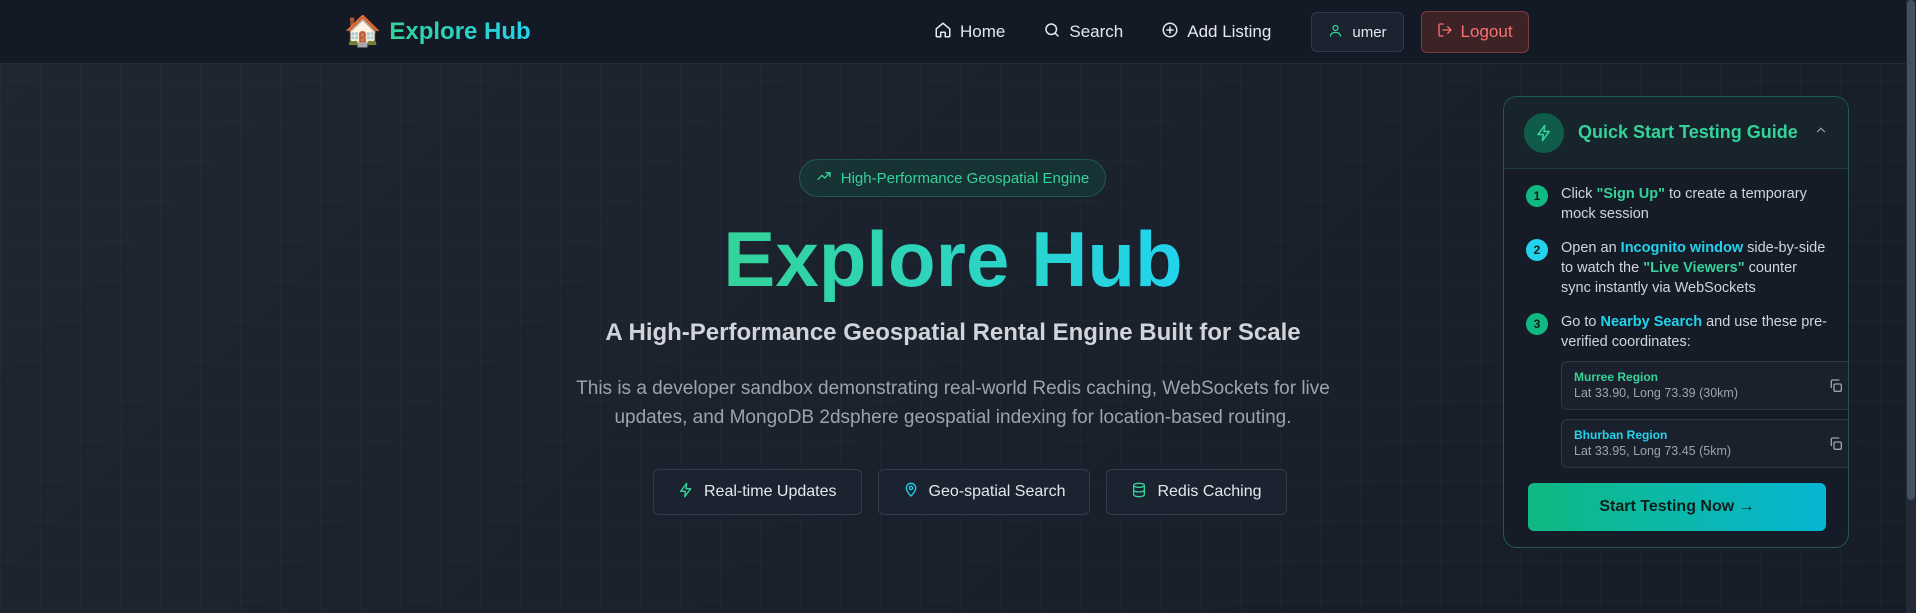  Describe the element at coordinates (997, 491) in the screenshot. I see `feature-label: Geo-spatial Search` at that location.